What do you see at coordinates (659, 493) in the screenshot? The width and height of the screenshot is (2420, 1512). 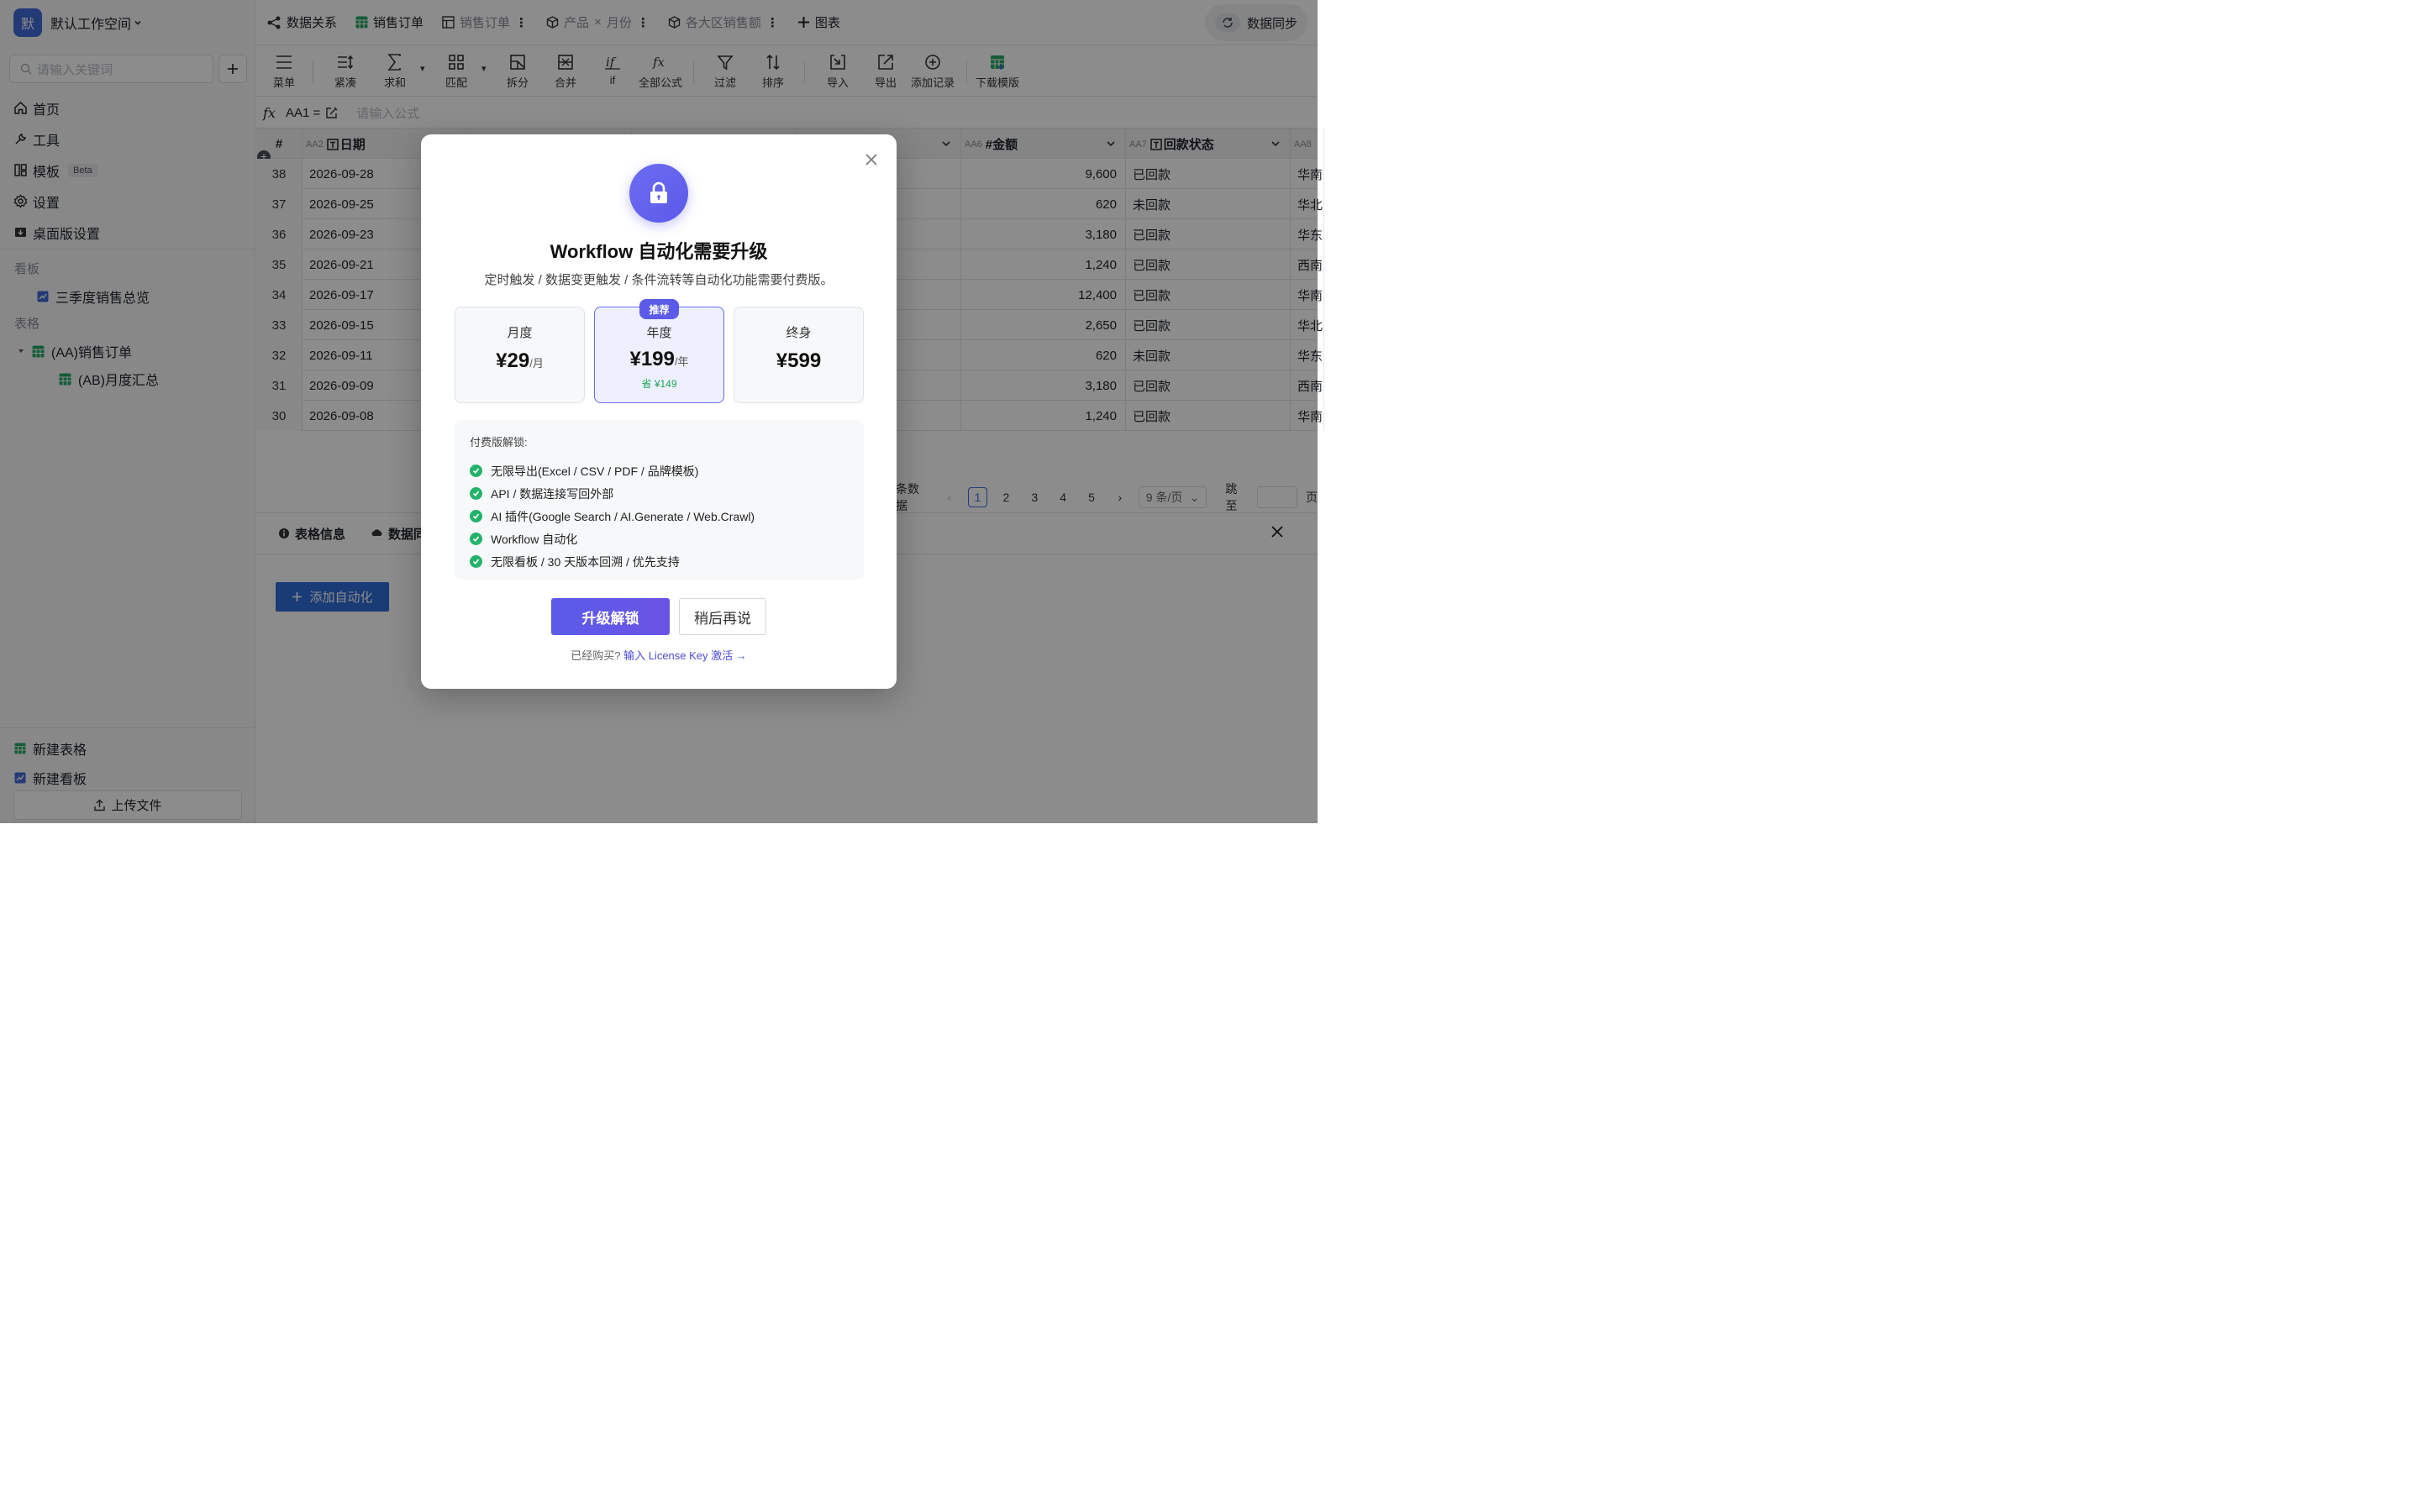 I see `feature-item: API / 数据连接写回外部` at bounding box center [659, 493].